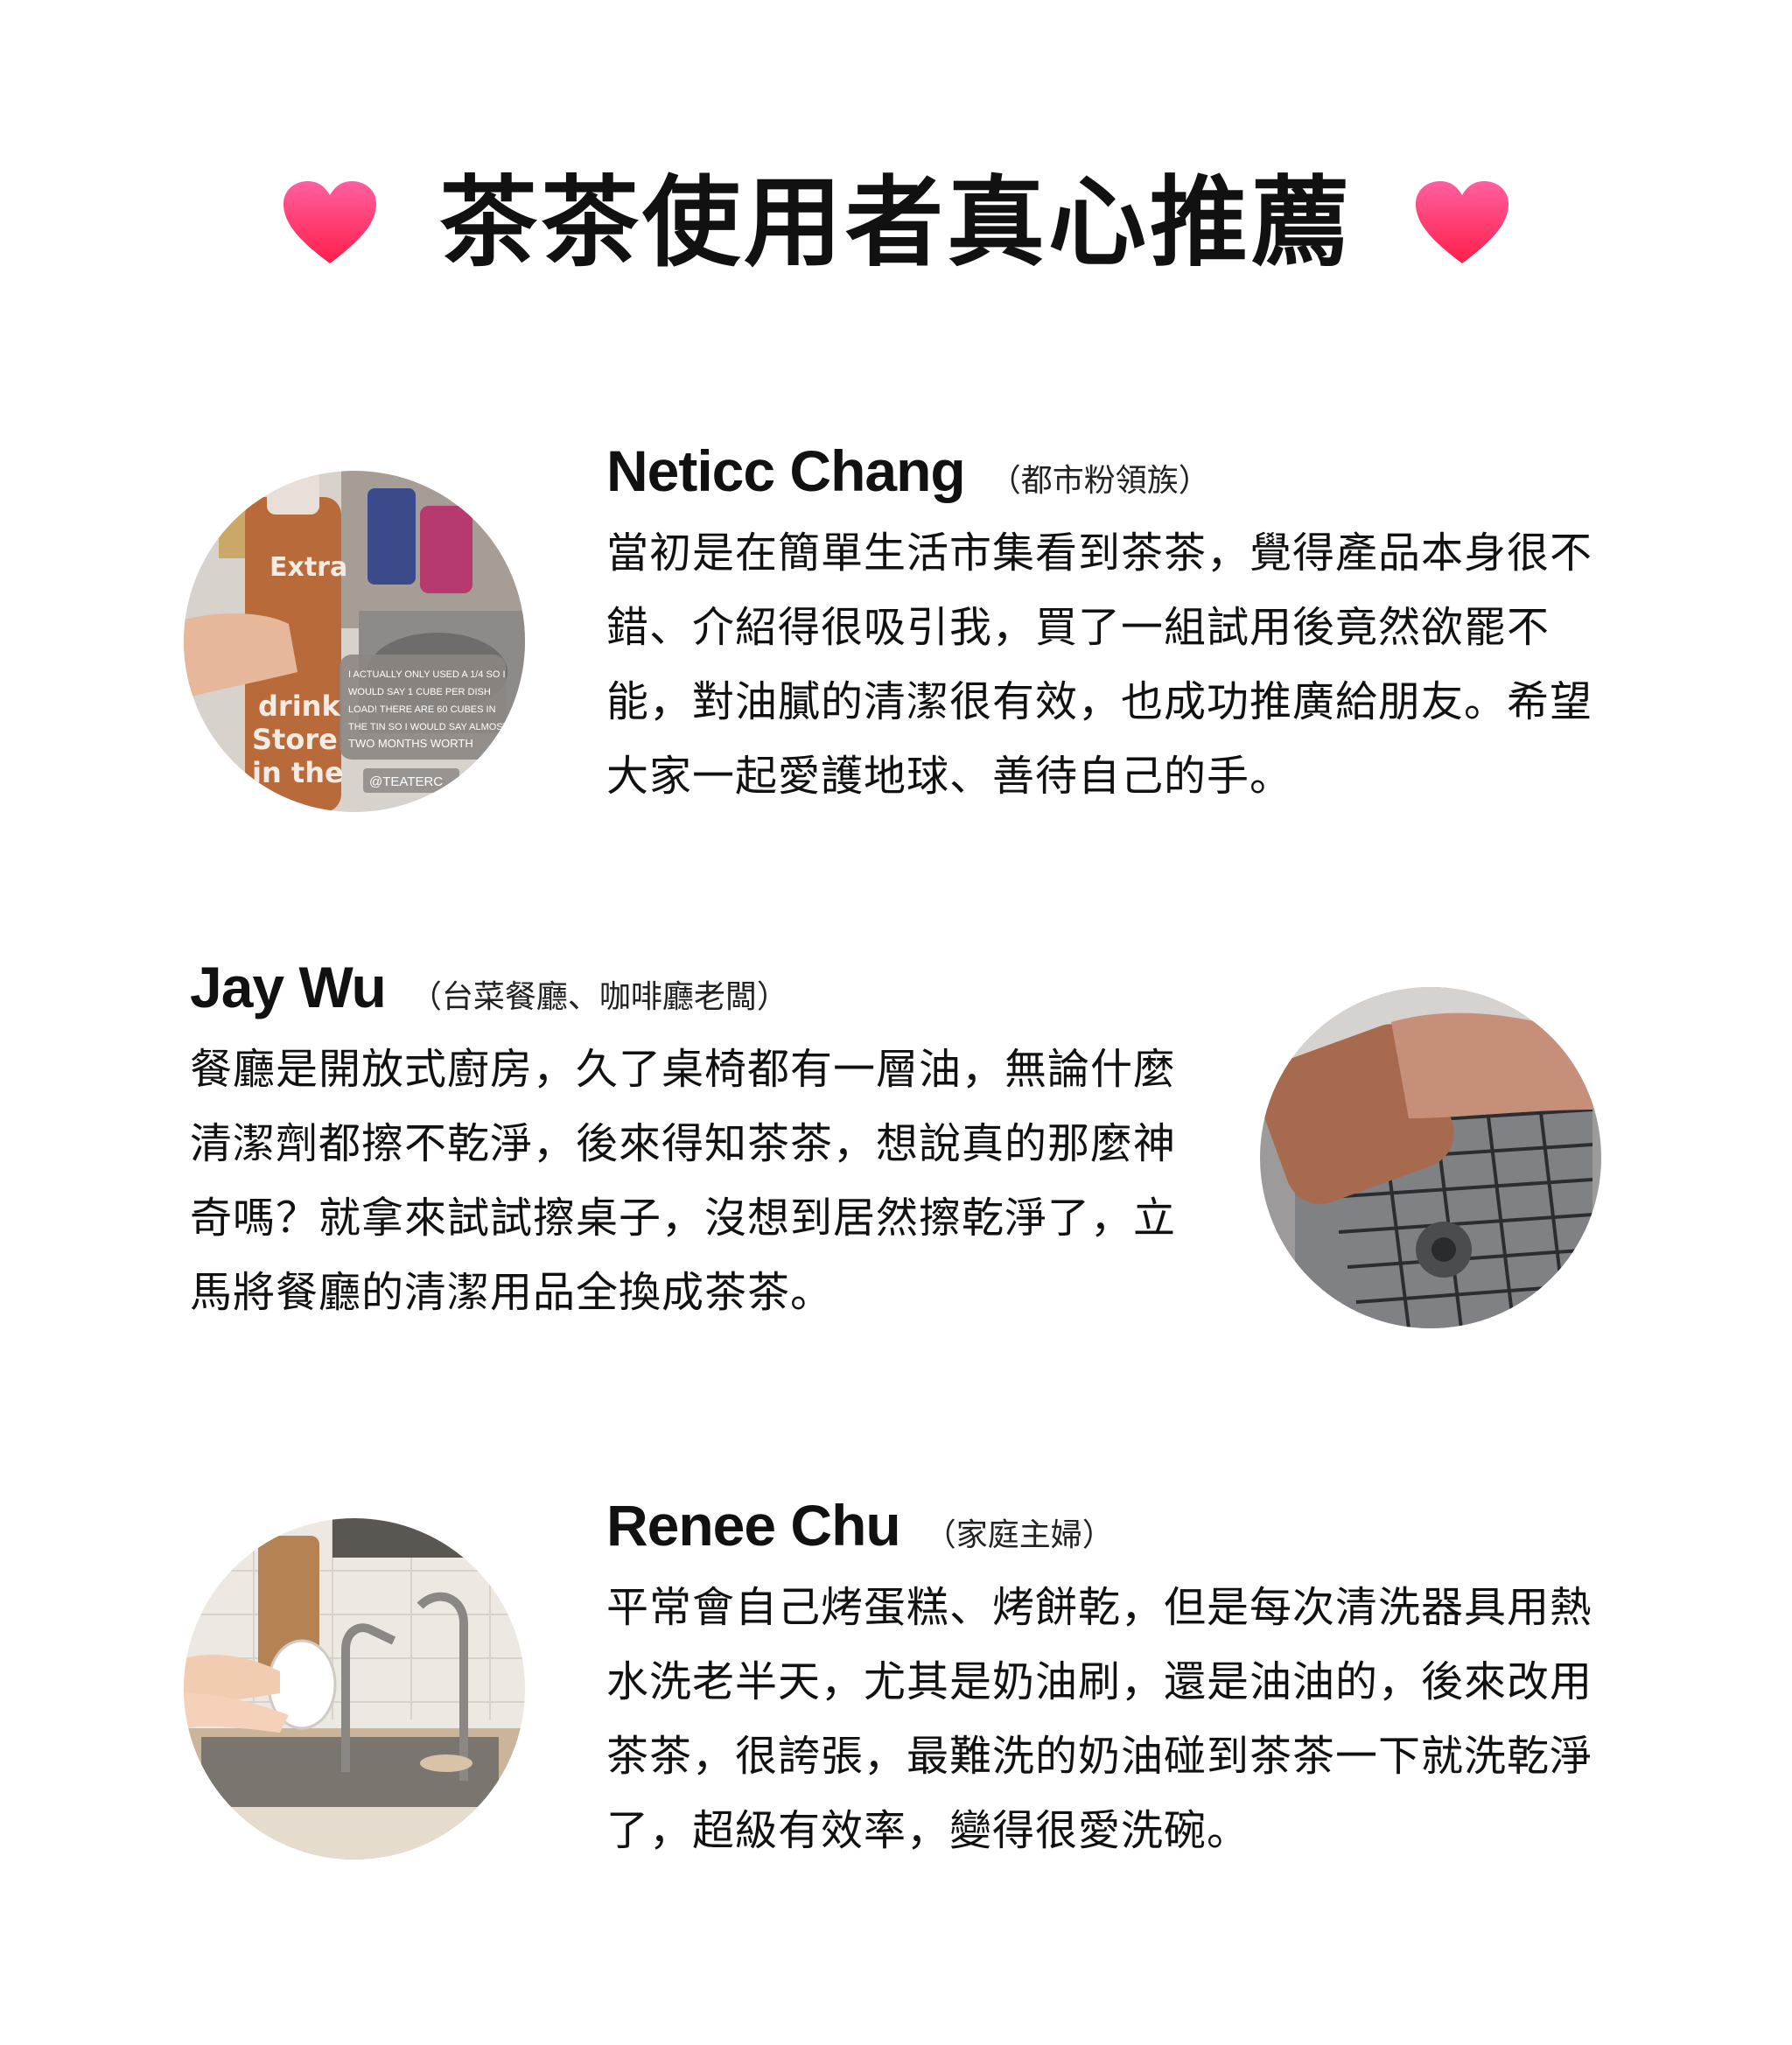 The image size is (1792, 2045). What do you see at coordinates (288, 987) in the screenshot?
I see `reviewer-name: Jay Wu` at bounding box center [288, 987].